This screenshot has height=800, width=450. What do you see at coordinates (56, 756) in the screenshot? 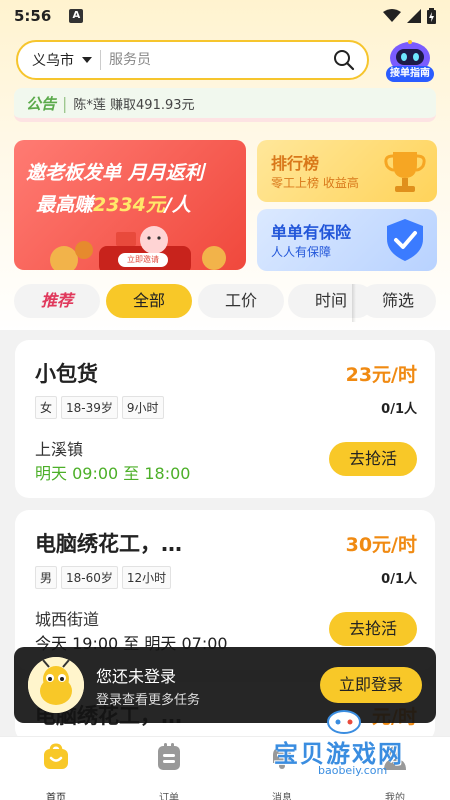
I see `home-icon` at bounding box center [56, 756].